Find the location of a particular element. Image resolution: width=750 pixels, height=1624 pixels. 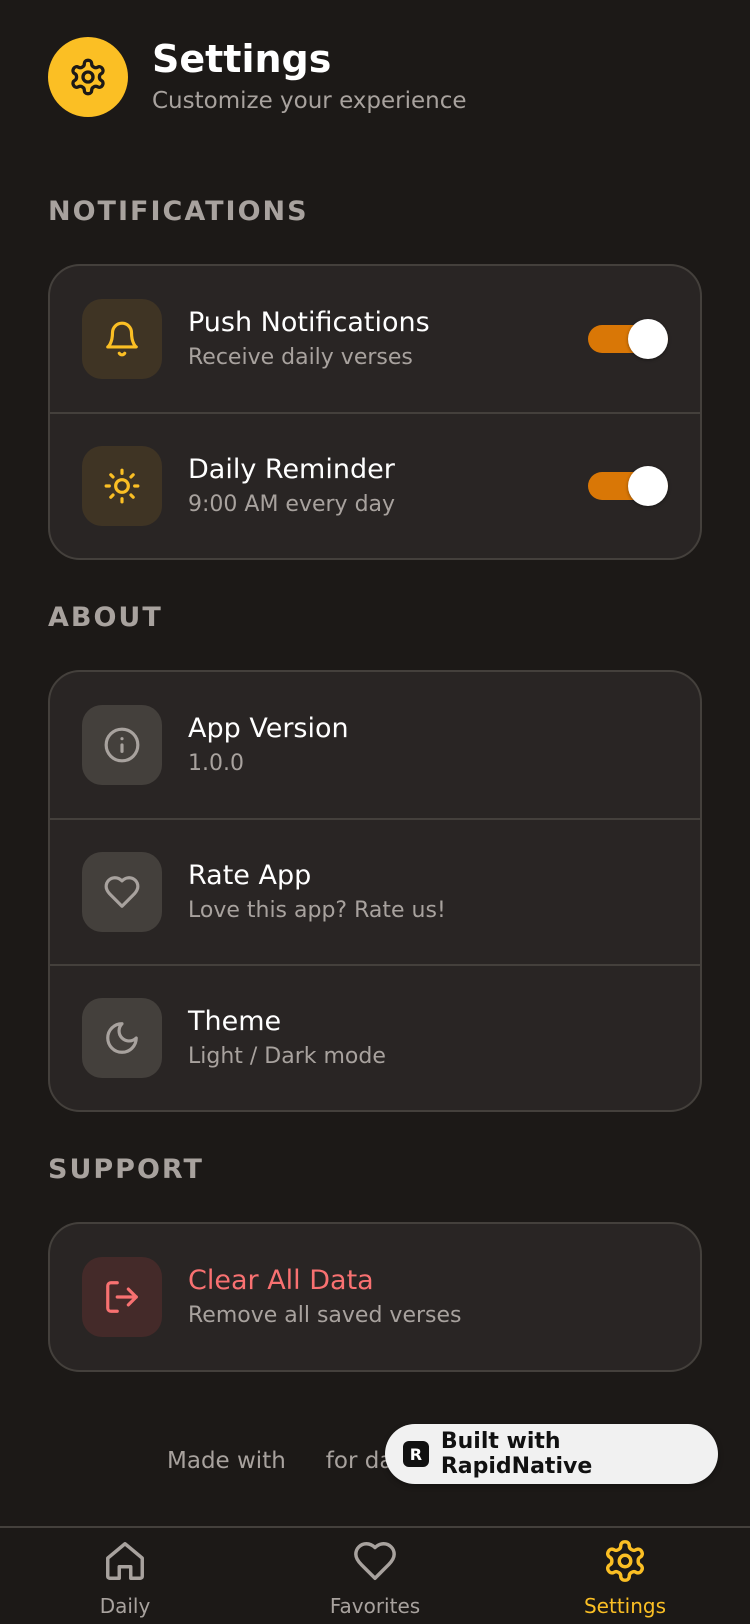

tab-favorites: Favorites is located at coordinates (375, 1578).